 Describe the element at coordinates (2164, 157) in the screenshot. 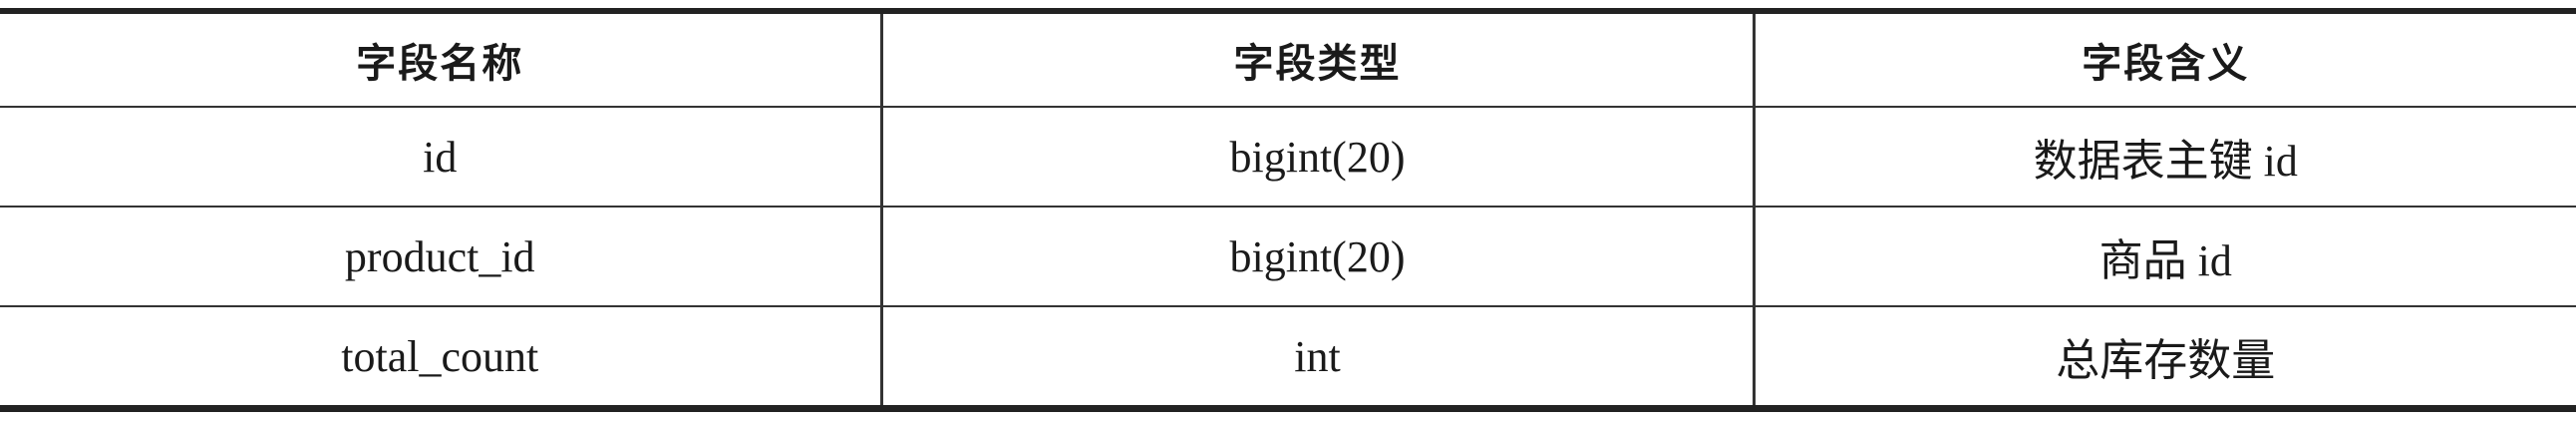

I see `cell-field-meaning: 数据表主键 id` at that location.